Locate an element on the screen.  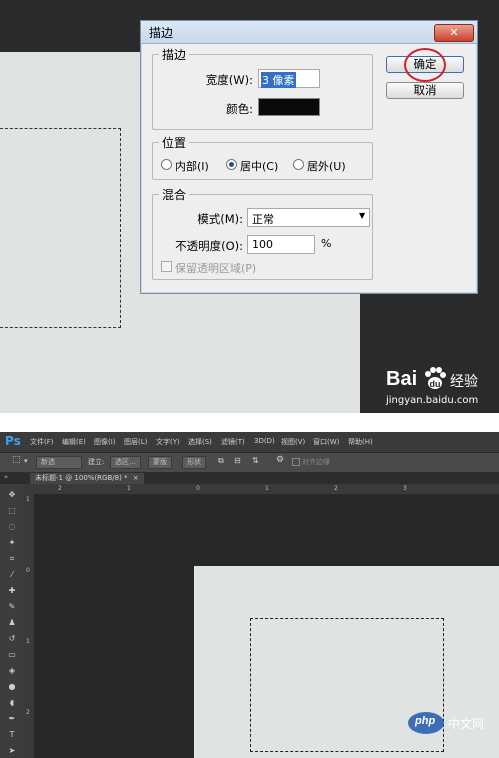
align-edges-label: 对齐边缘 is located at coordinates (316, 462).